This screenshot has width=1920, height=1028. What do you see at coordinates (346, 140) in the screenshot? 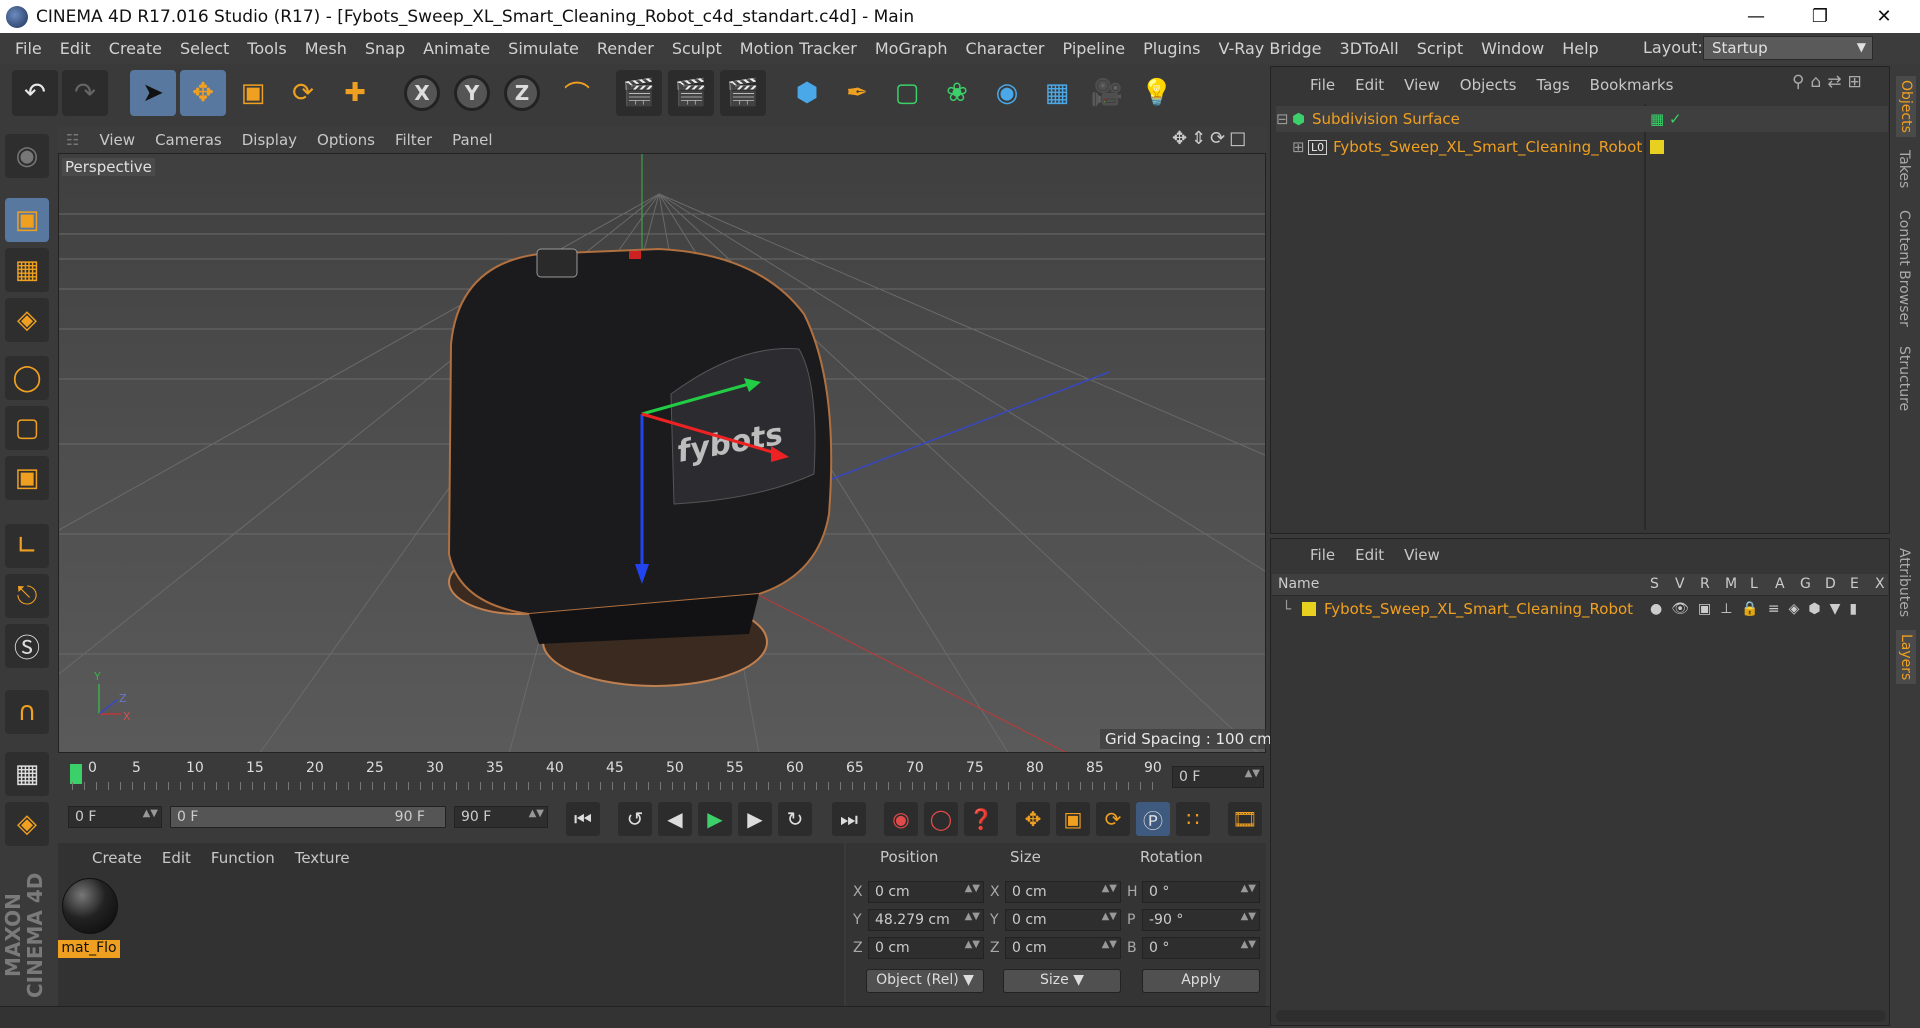
I see `viewport-menu-options: Options` at bounding box center [346, 140].